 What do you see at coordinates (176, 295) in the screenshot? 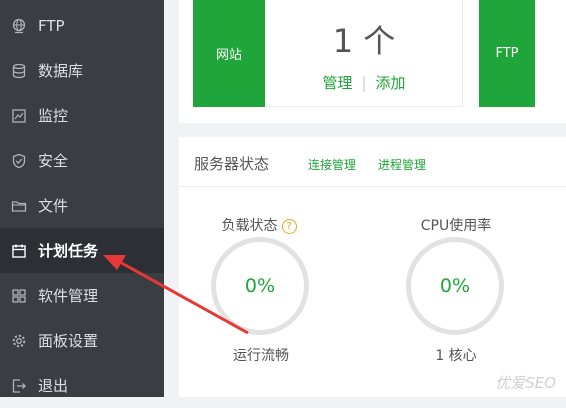
I see `annotation-arrow-icon` at bounding box center [176, 295].